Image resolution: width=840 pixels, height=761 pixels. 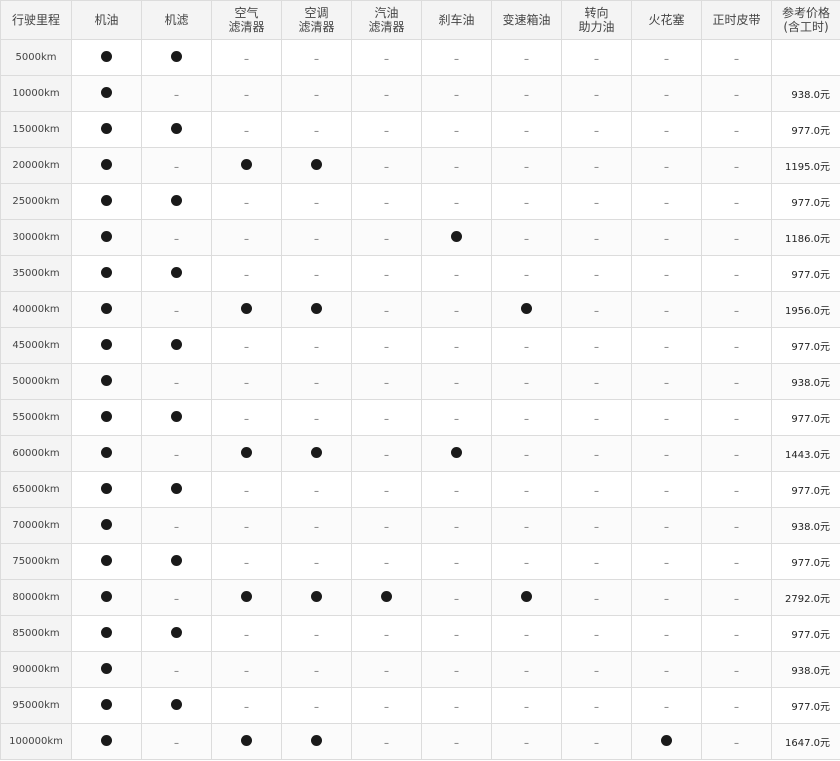 I want to click on table-row: 85000km – – – – – – – – 977.0元, so click(x=420, y=633).